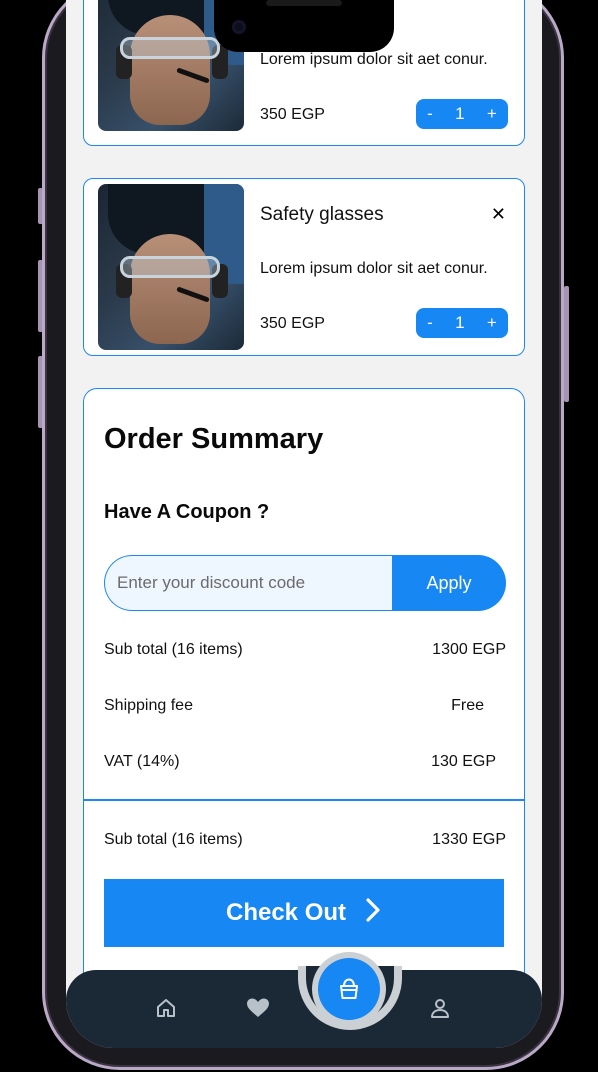 The image size is (598, 1072). I want to click on vat-label: VAT (14%), so click(142, 761).